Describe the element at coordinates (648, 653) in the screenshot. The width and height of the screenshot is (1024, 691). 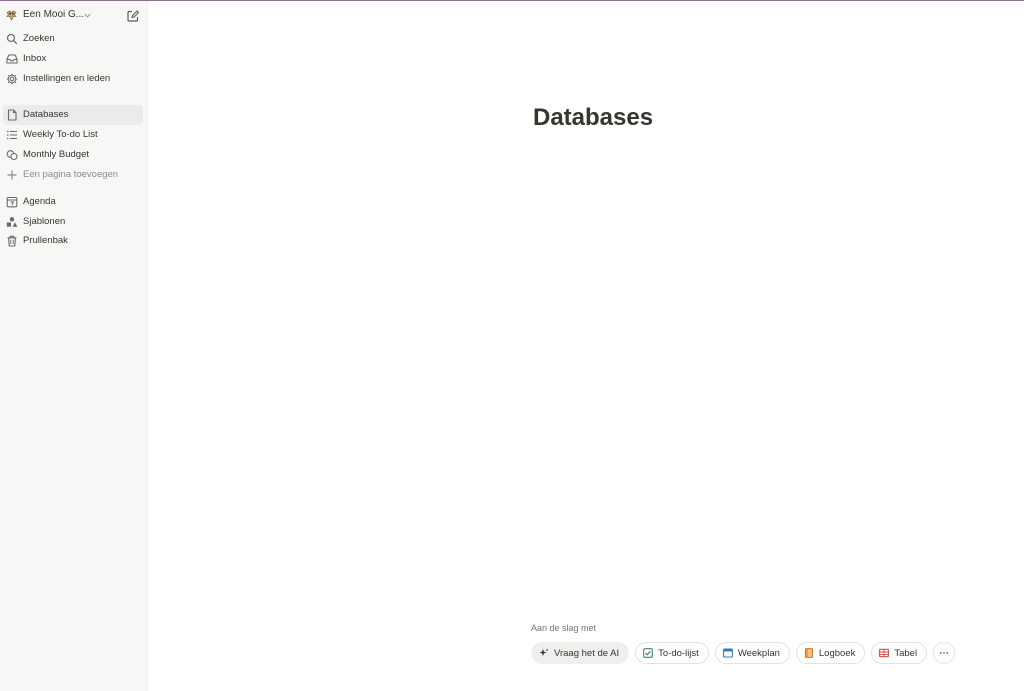
I see `checkbox-icon` at that location.